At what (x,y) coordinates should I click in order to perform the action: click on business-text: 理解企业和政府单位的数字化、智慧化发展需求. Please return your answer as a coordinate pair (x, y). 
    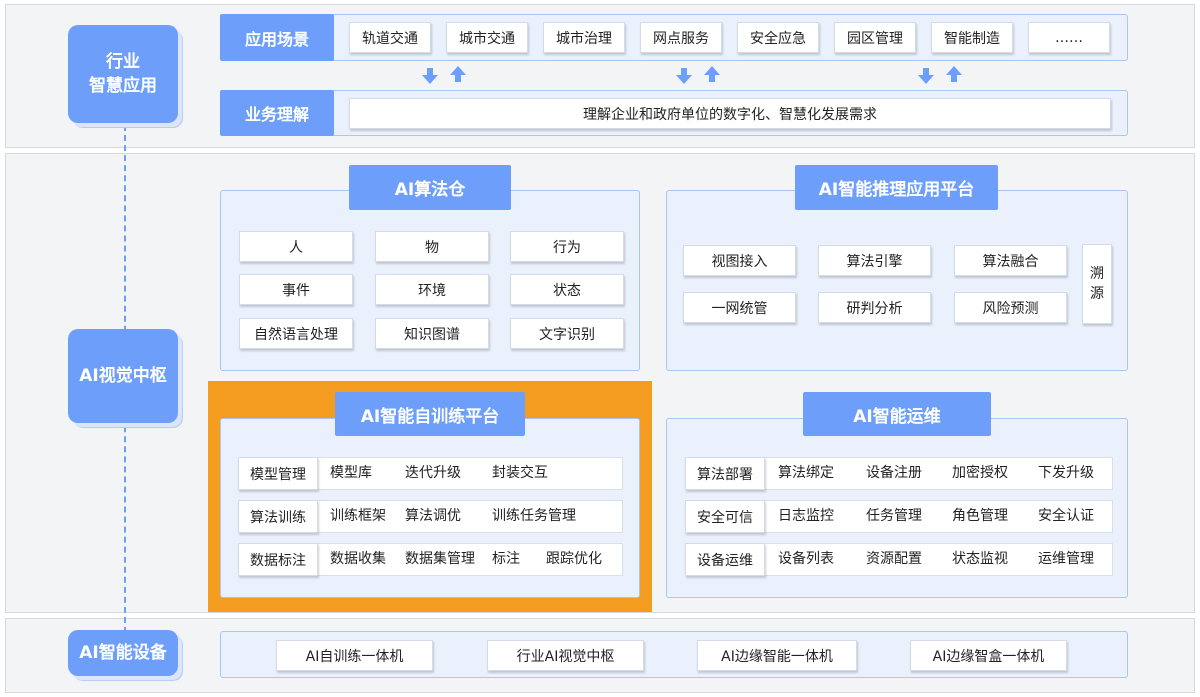
    Looking at the image, I should click on (730, 113).